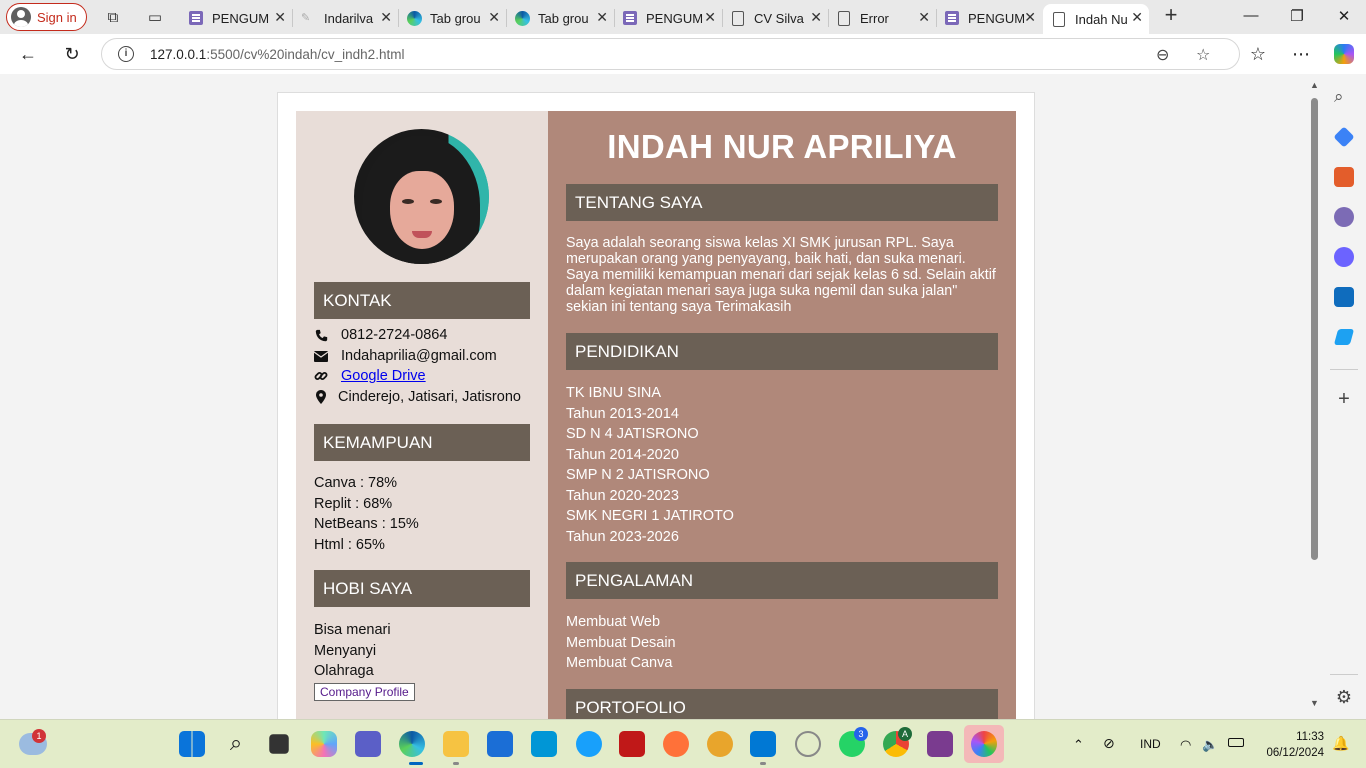 The width and height of the screenshot is (1366, 768). I want to click on hobbies-list: Bisa menari Menyanyi Olahraga, so click(352, 651).